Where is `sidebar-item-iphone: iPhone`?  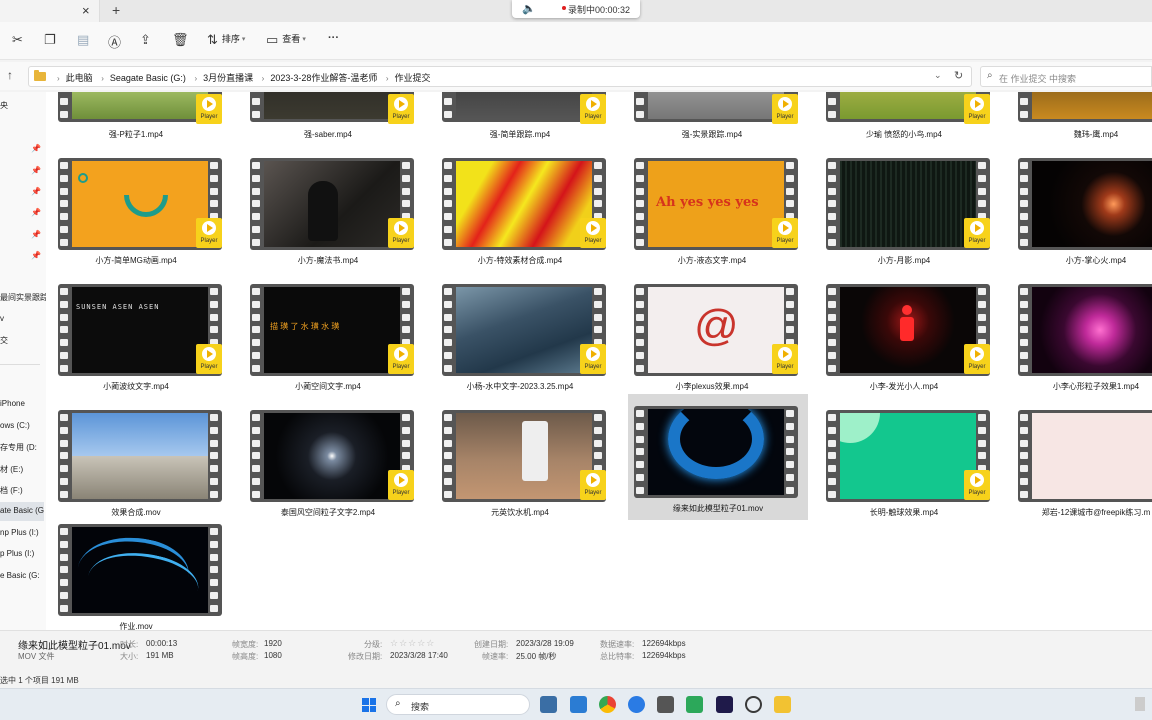 sidebar-item-iphone: iPhone is located at coordinates (12, 403).